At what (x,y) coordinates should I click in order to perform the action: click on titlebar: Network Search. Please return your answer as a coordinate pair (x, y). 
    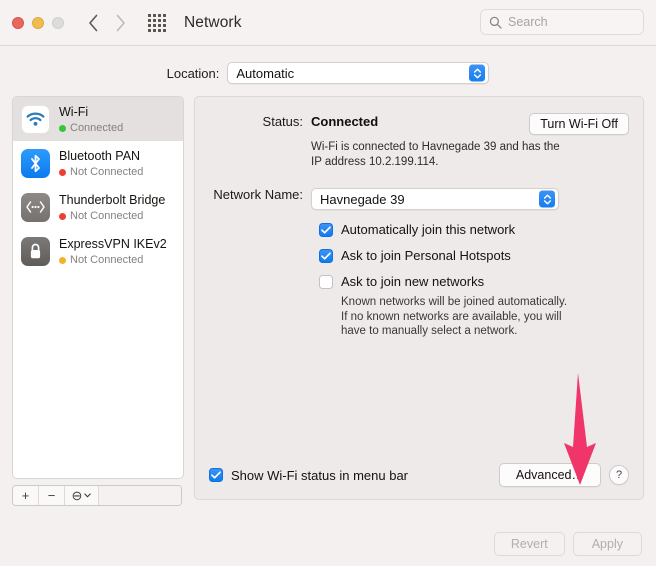
    Looking at the image, I should click on (328, 23).